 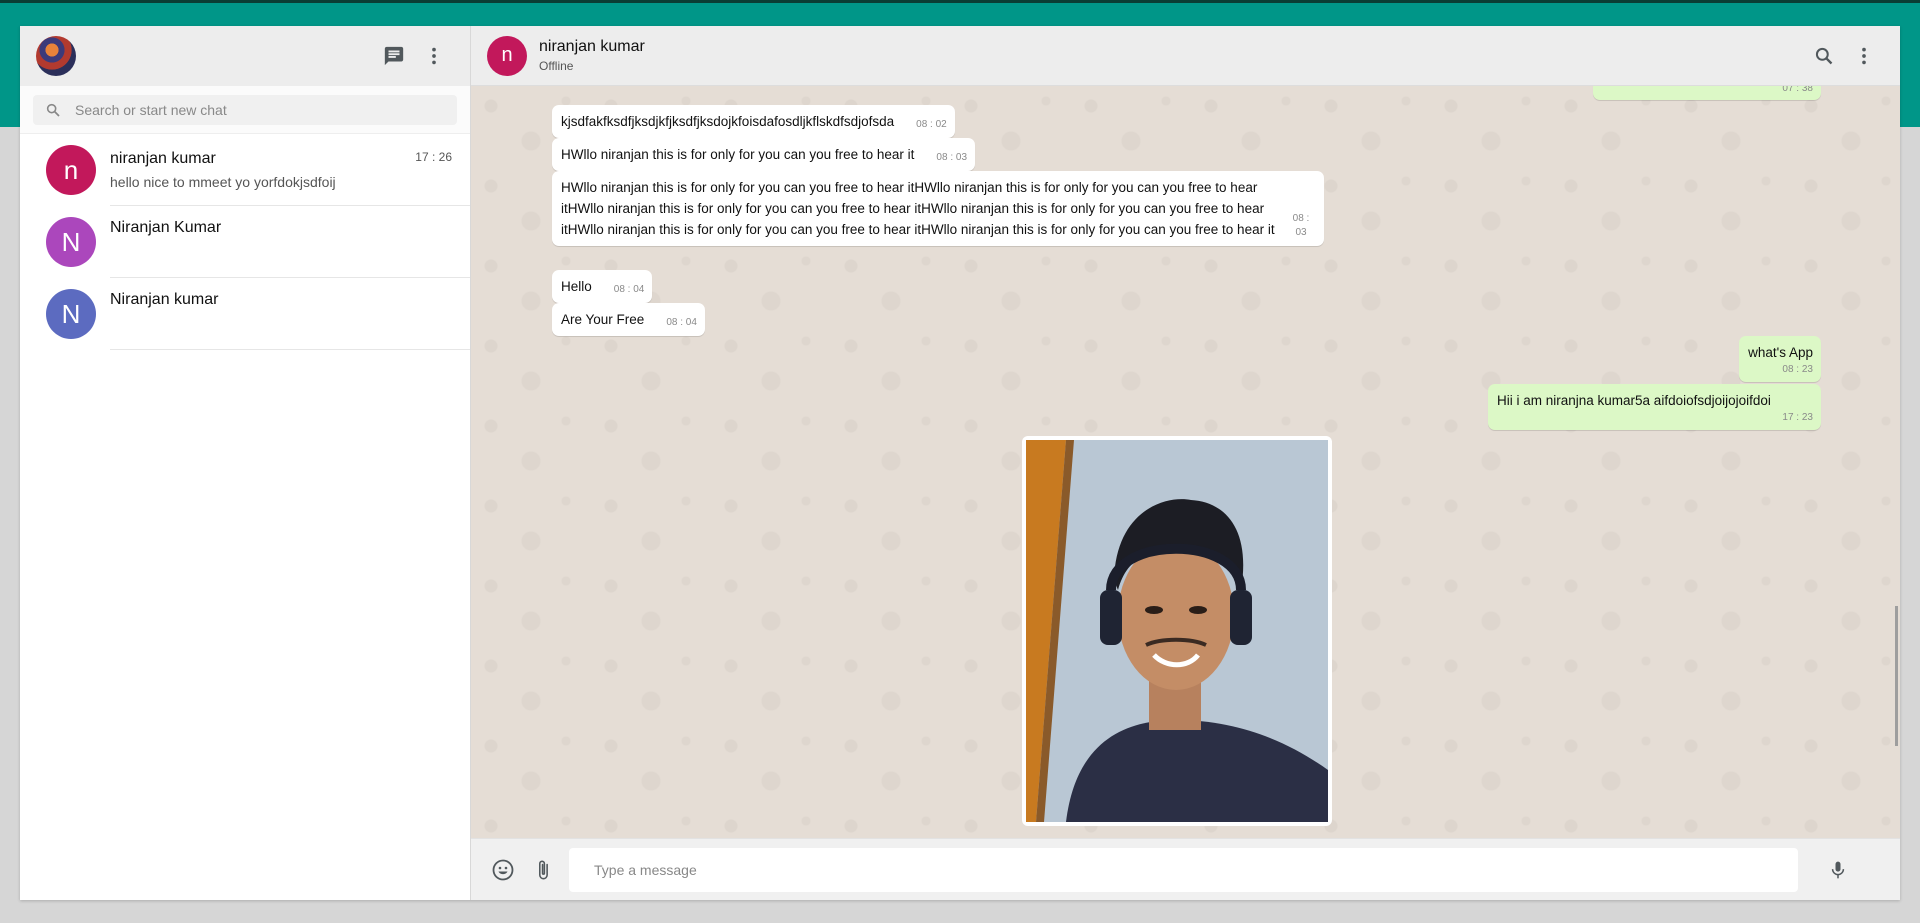 What do you see at coordinates (290, 242) in the screenshot?
I see `chat-list-item-body: Niranjan Kumar` at bounding box center [290, 242].